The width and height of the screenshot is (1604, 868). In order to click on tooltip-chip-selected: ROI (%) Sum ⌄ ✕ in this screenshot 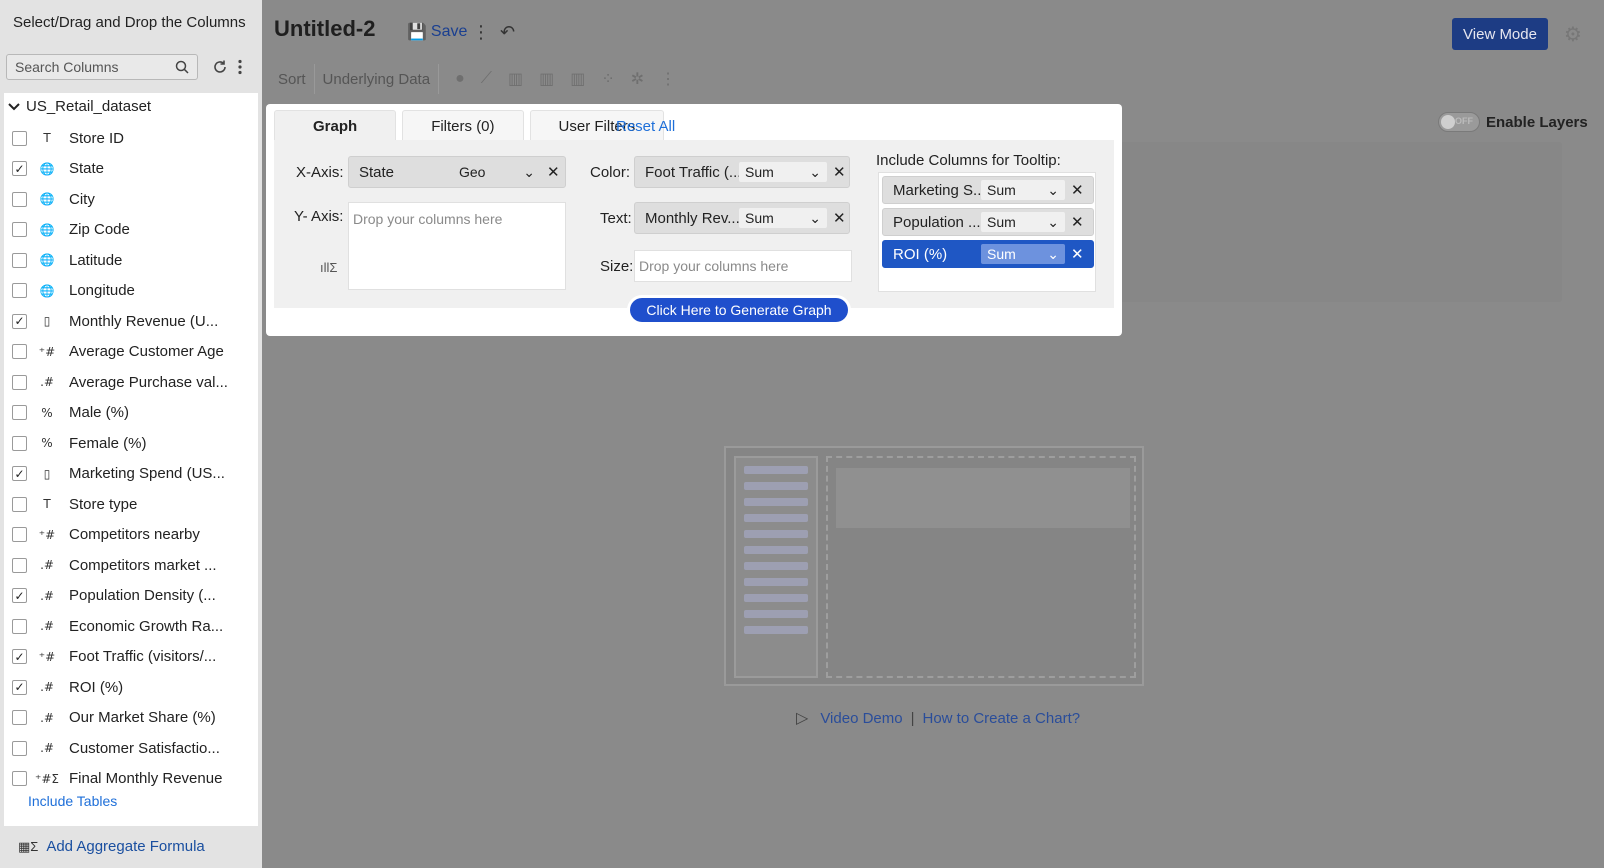, I will do `click(988, 254)`.